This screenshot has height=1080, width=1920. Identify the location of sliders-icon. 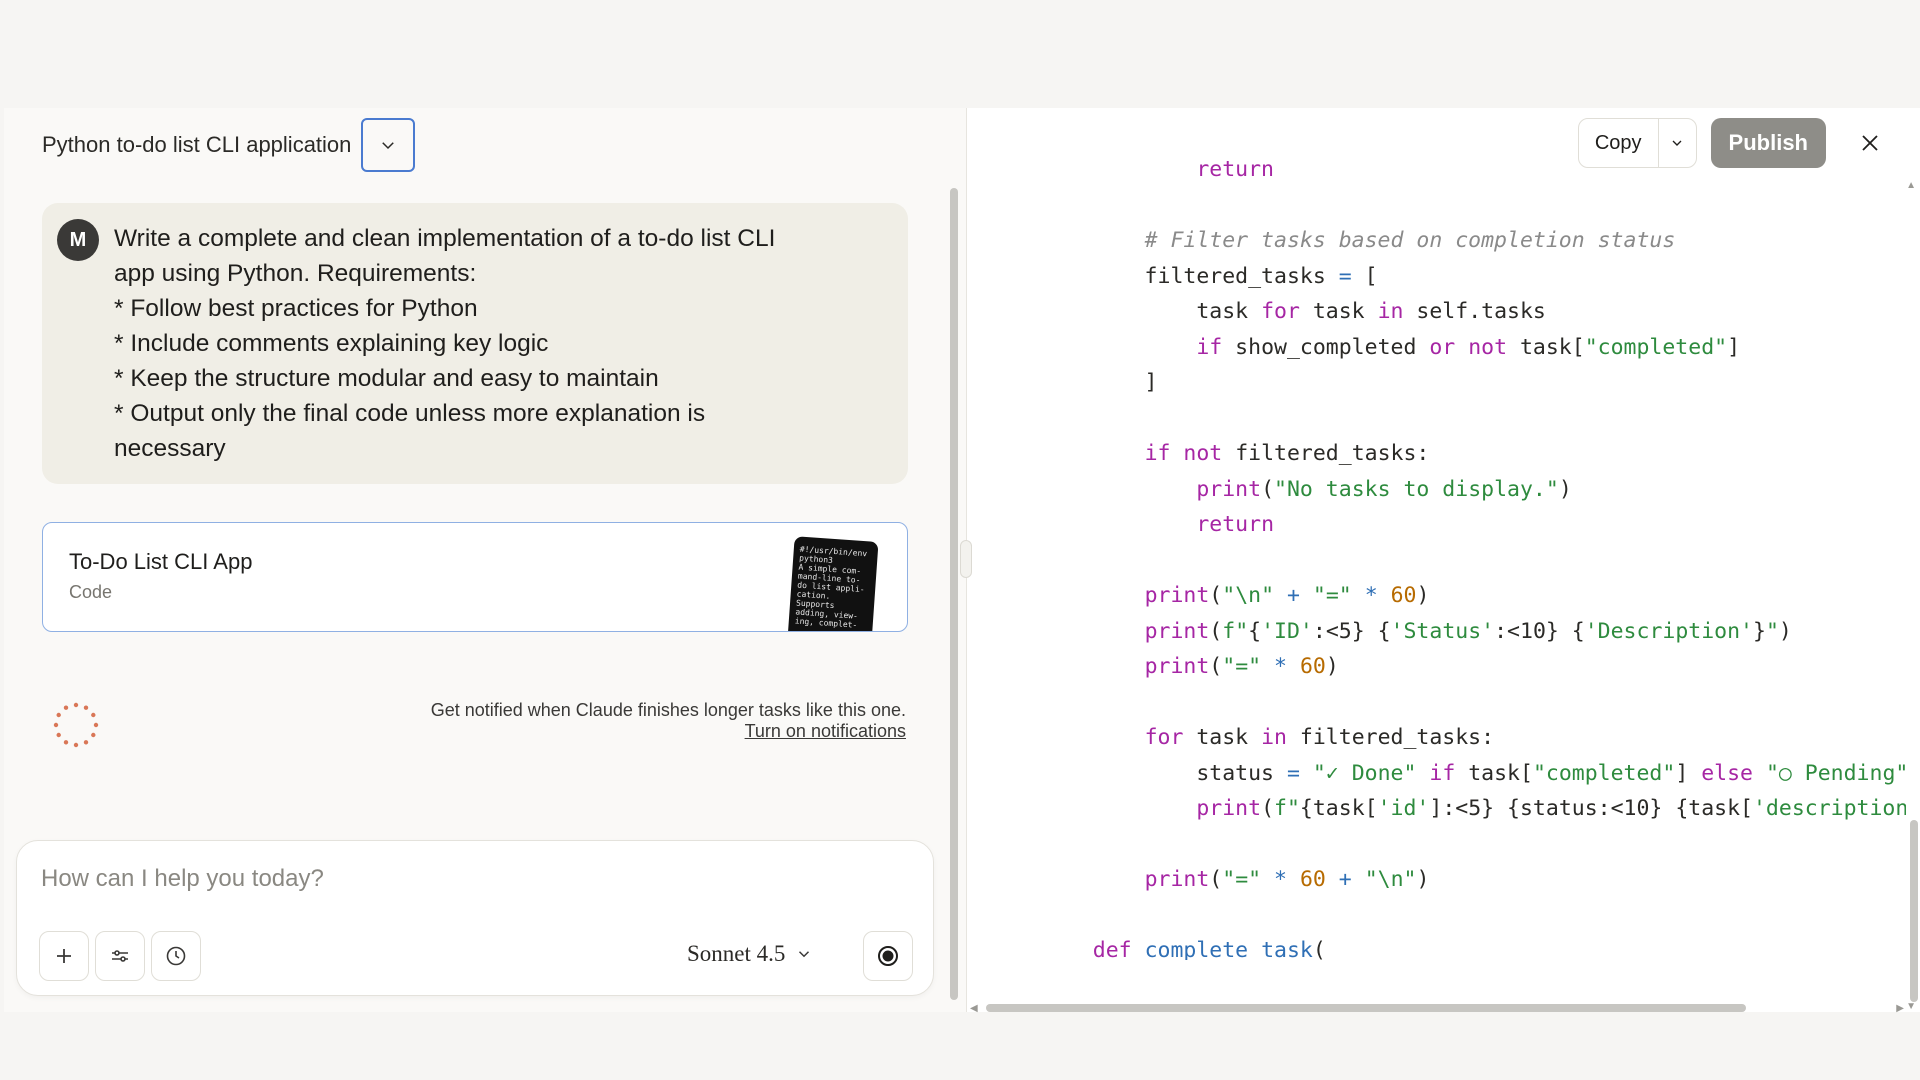
(120, 956).